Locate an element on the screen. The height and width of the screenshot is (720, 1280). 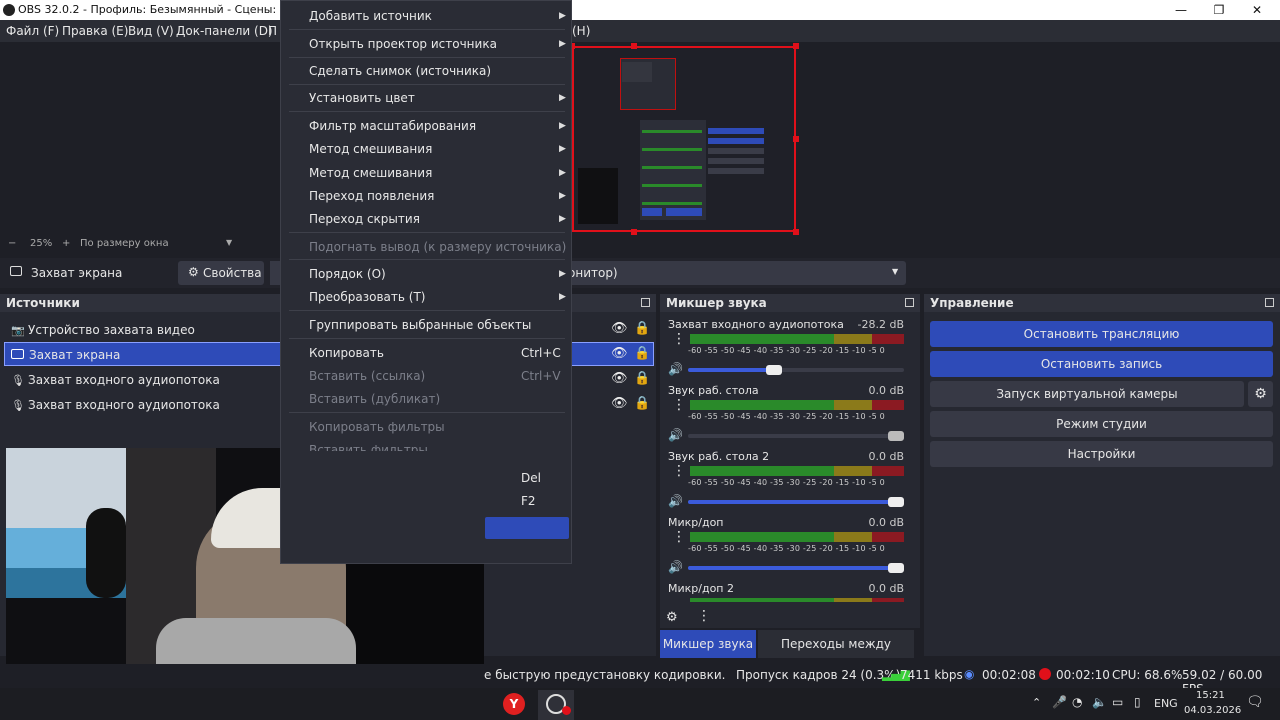
source-label: Захват экрана is located at coordinates (75, 355).